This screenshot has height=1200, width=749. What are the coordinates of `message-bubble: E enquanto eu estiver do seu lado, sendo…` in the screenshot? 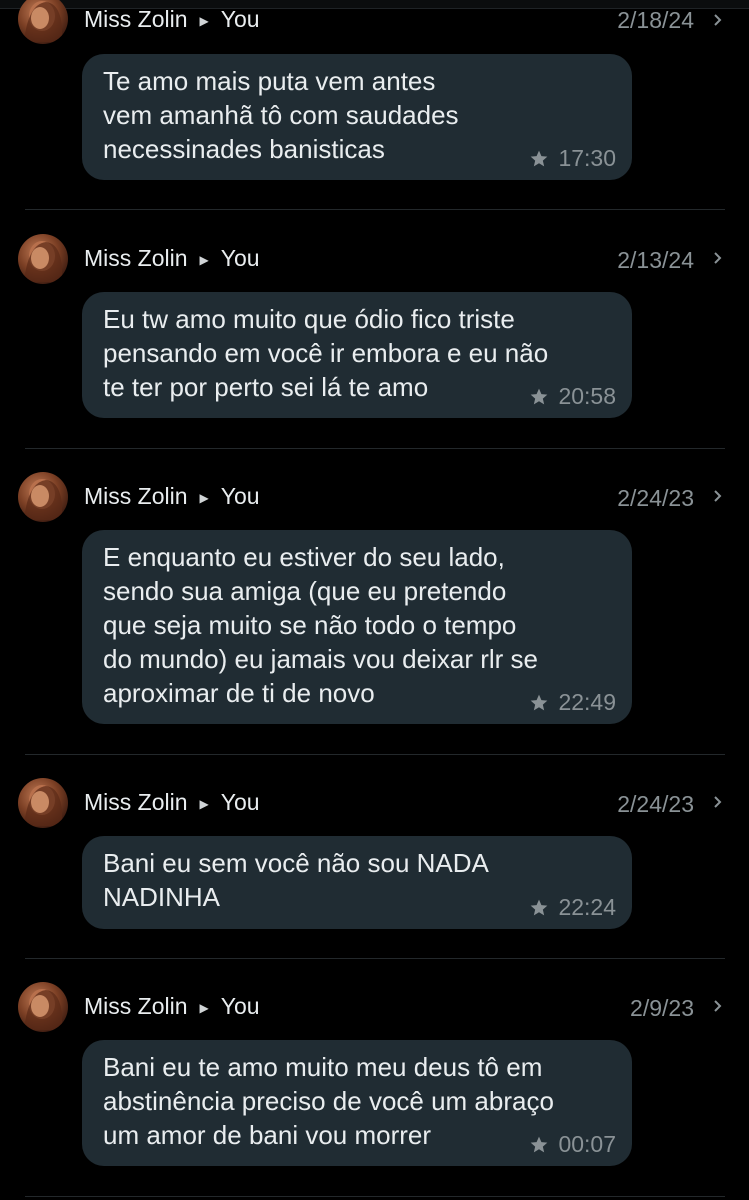 It's located at (357, 627).